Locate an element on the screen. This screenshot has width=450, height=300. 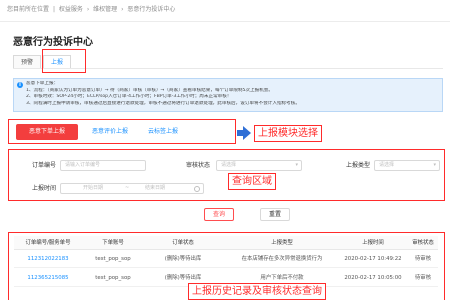
report-type-label: 上报类型 is located at coordinates (357, 165).